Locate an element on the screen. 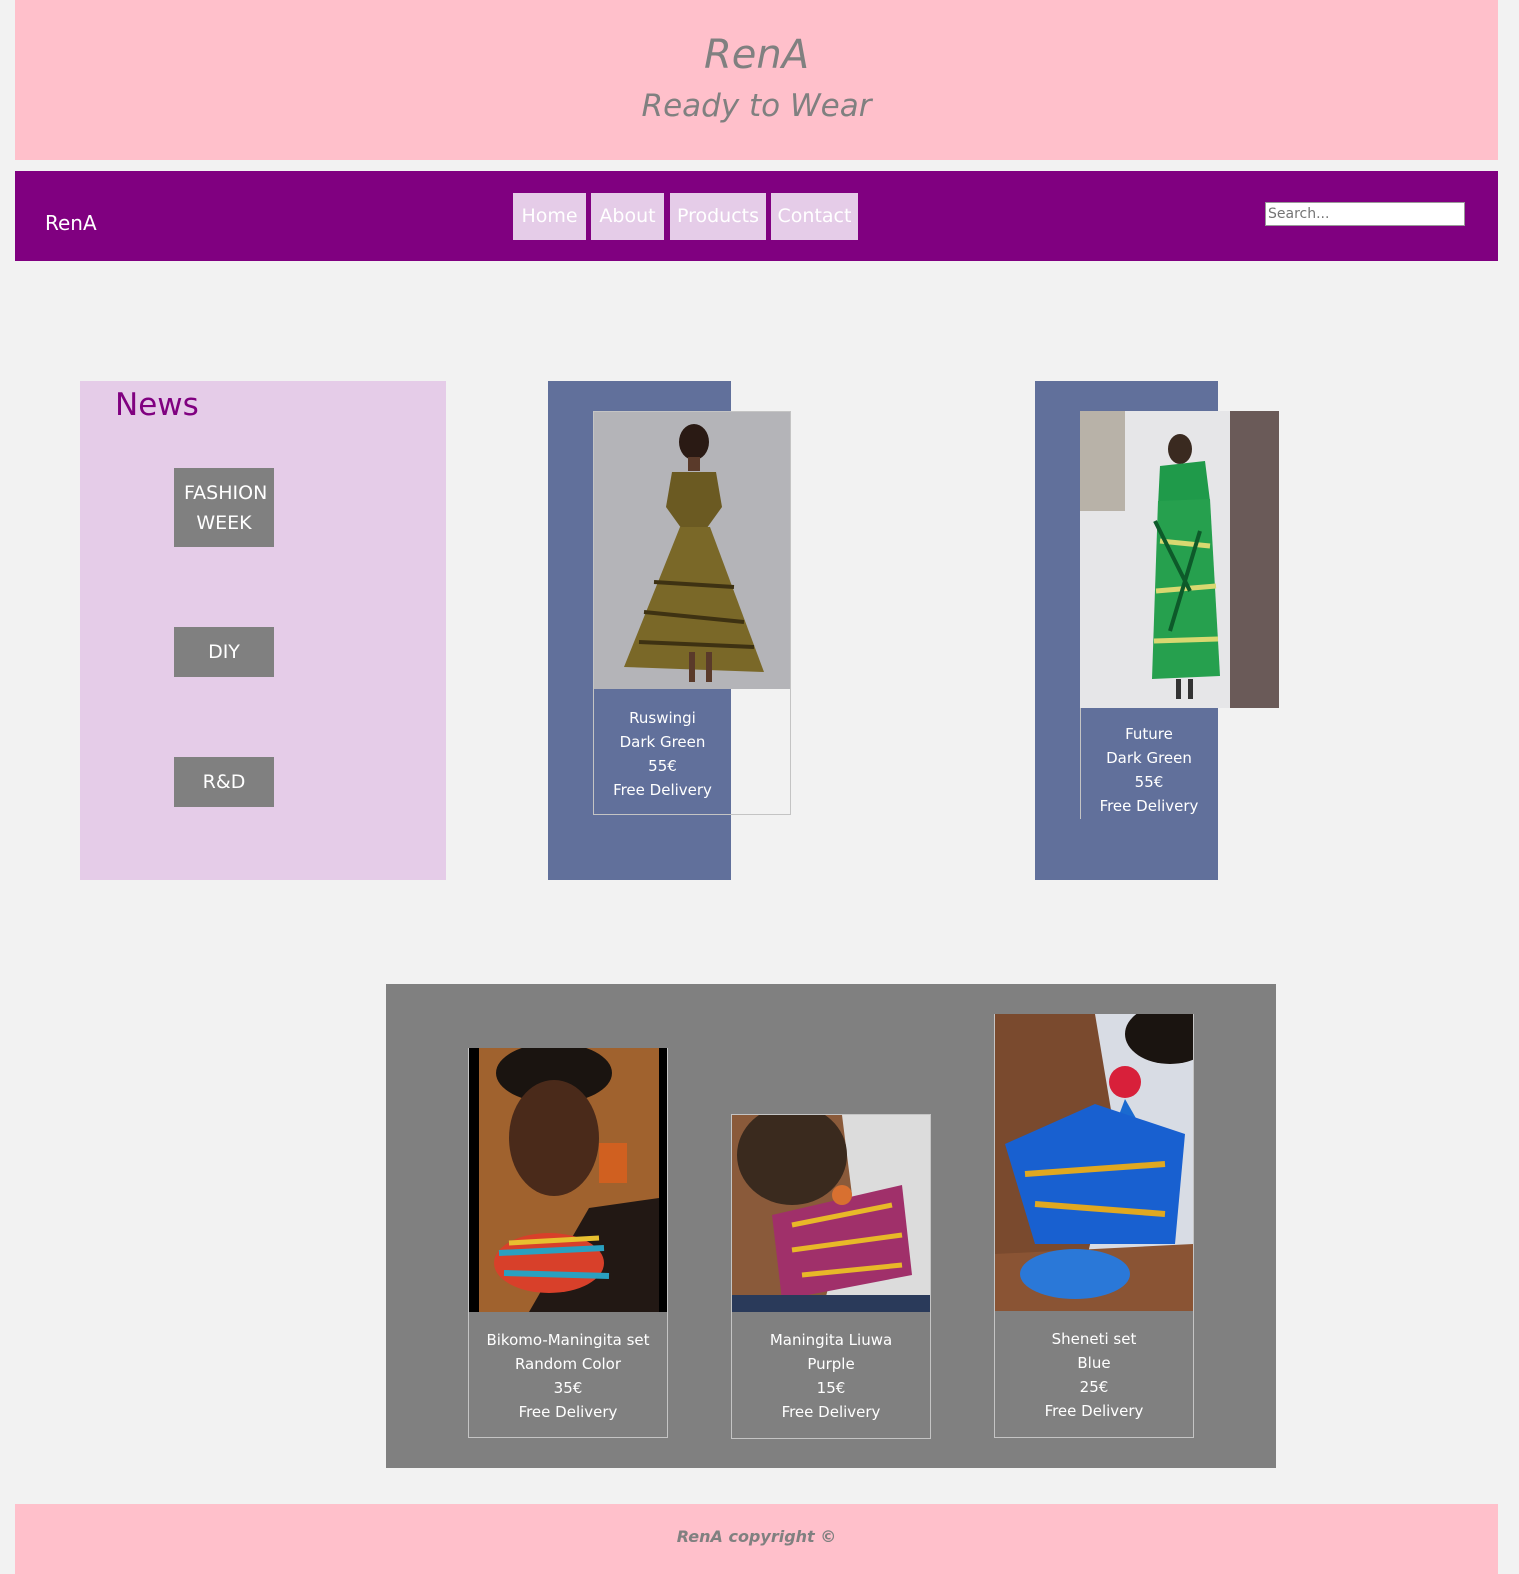 The width and height of the screenshot is (1519, 1574). product-info: Future Dark Green 55€ Free Delivery is located at coordinates (1148, 763).